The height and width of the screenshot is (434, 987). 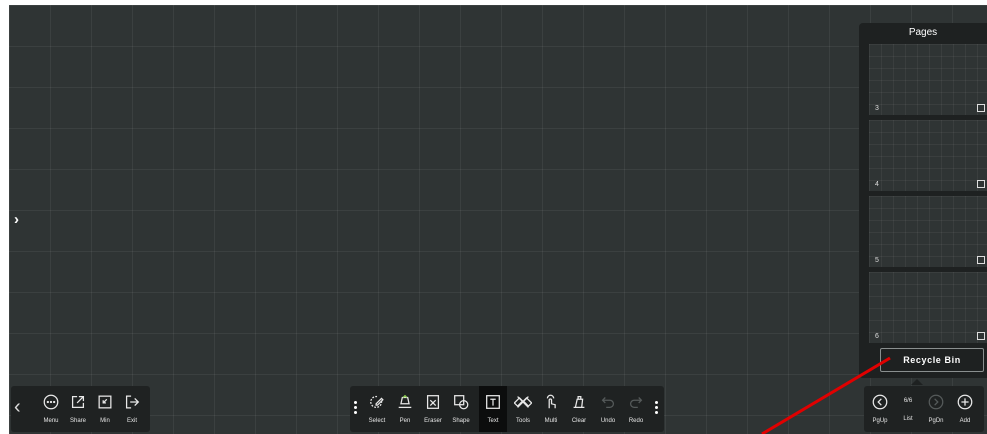 What do you see at coordinates (923, 32) in the screenshot?
I see `pages-title: Pages` at bounding box center [923, 32].